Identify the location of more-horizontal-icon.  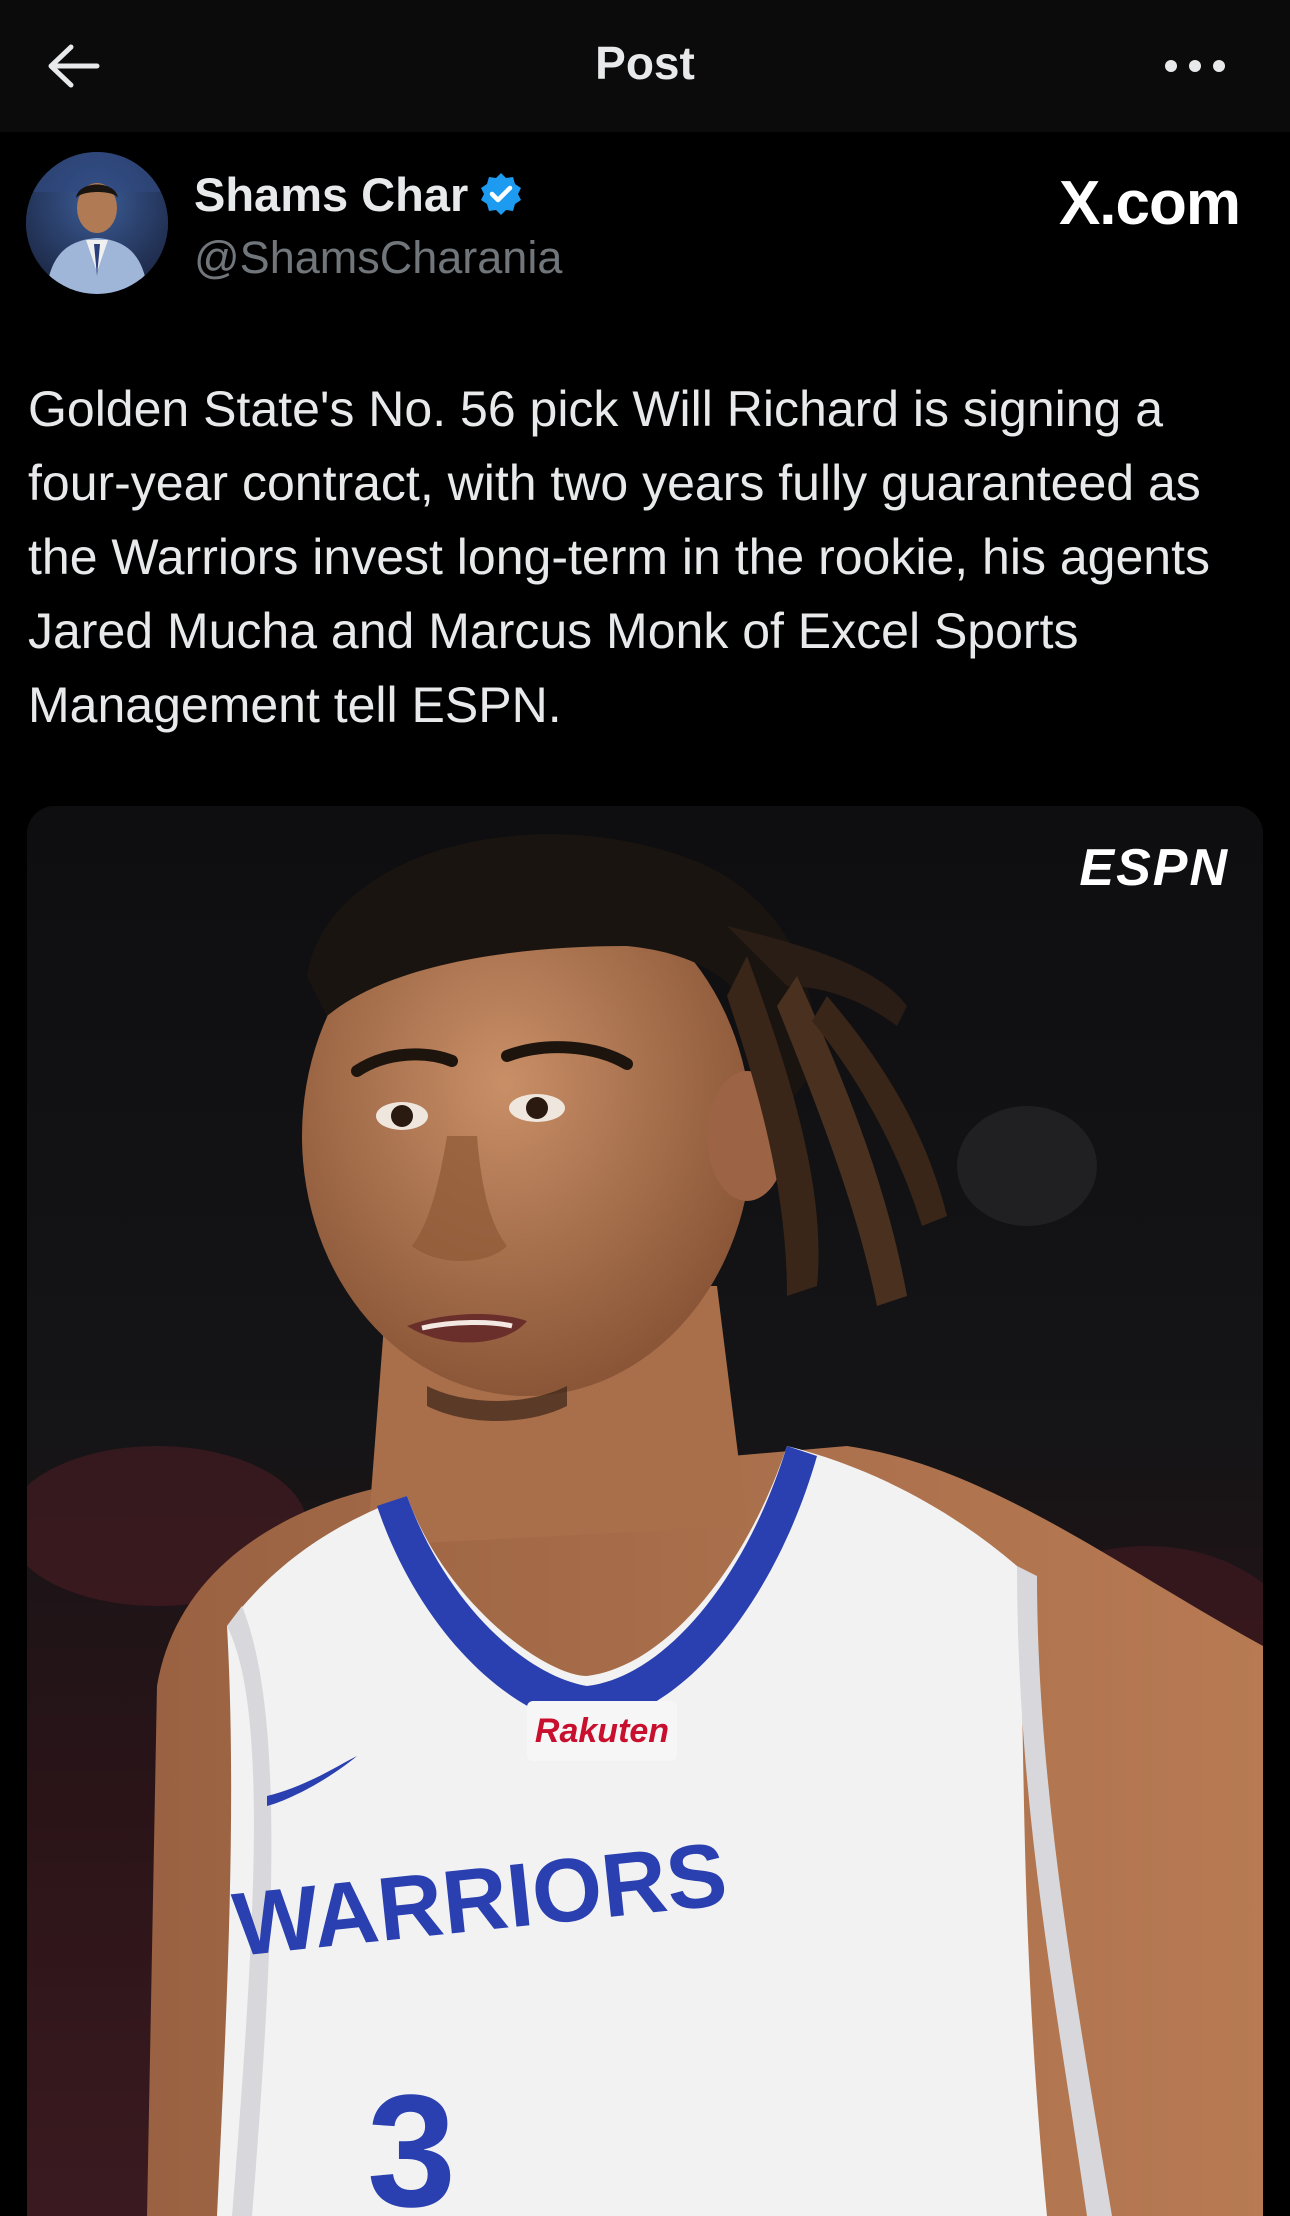
(1195, 66).